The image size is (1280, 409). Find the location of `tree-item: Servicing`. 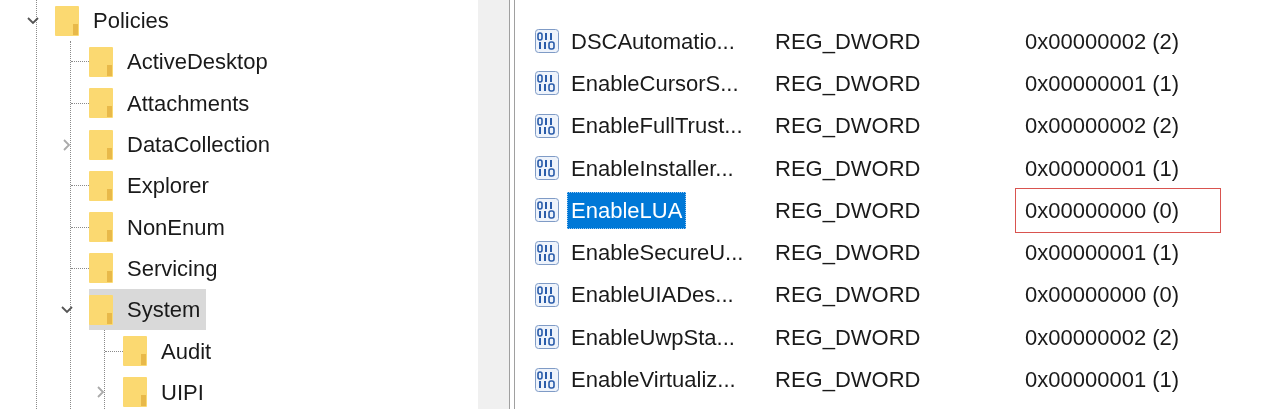

tree-item: Servicing is located at coordinates (156, 268).